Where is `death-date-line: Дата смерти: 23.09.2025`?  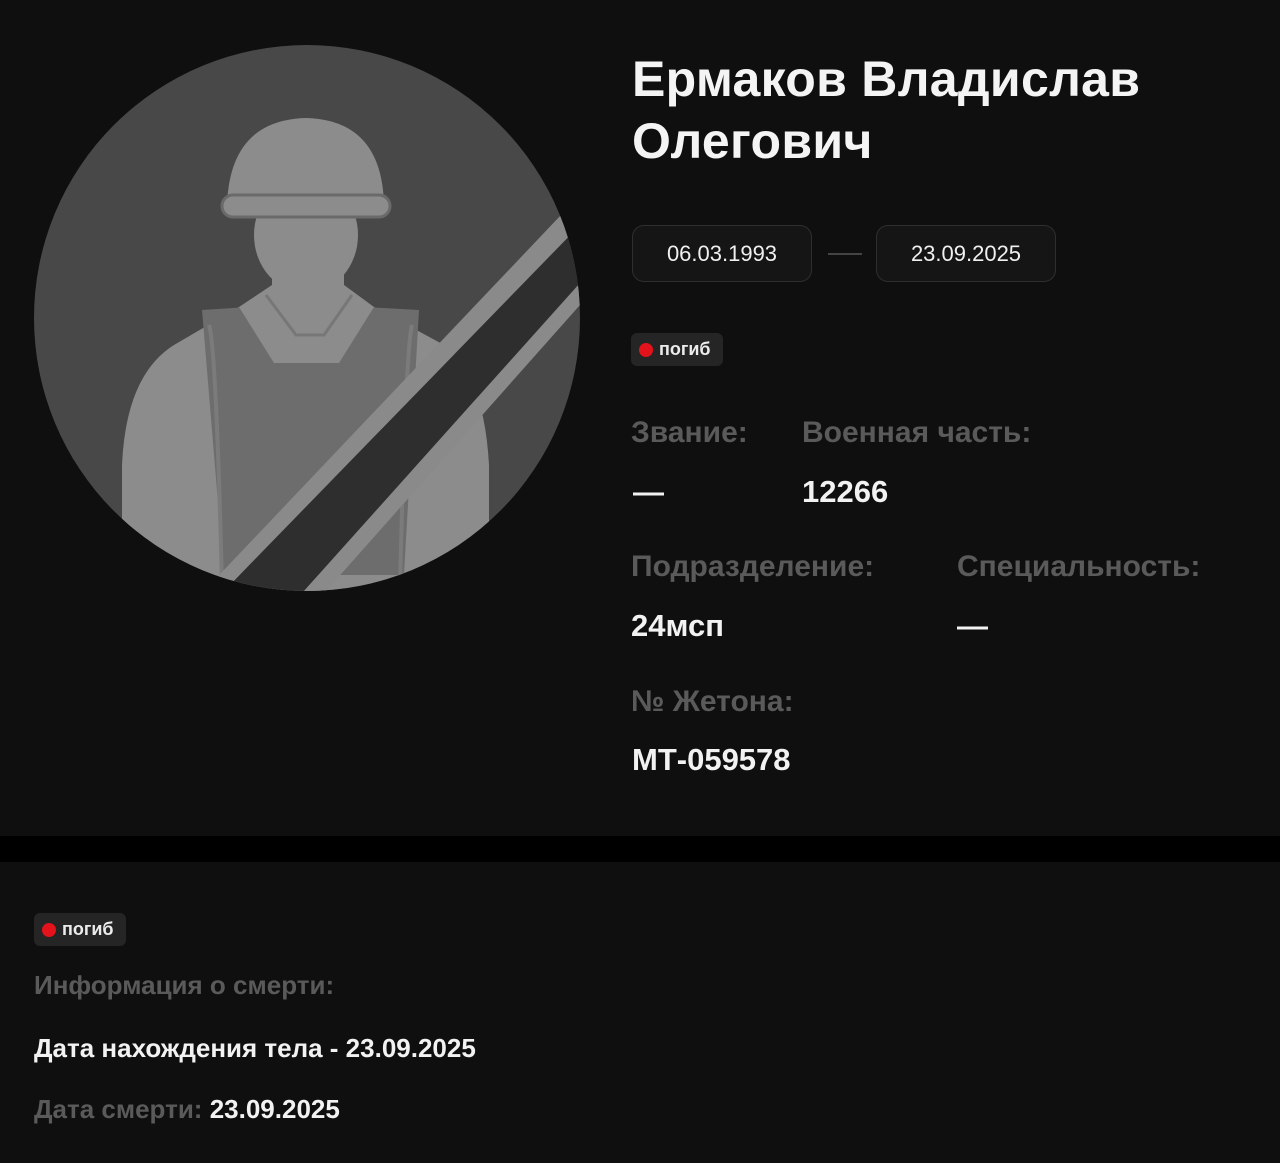
death-date-line: Дата смерти: 23.09.2025 is located at coordinates (187, 1109).